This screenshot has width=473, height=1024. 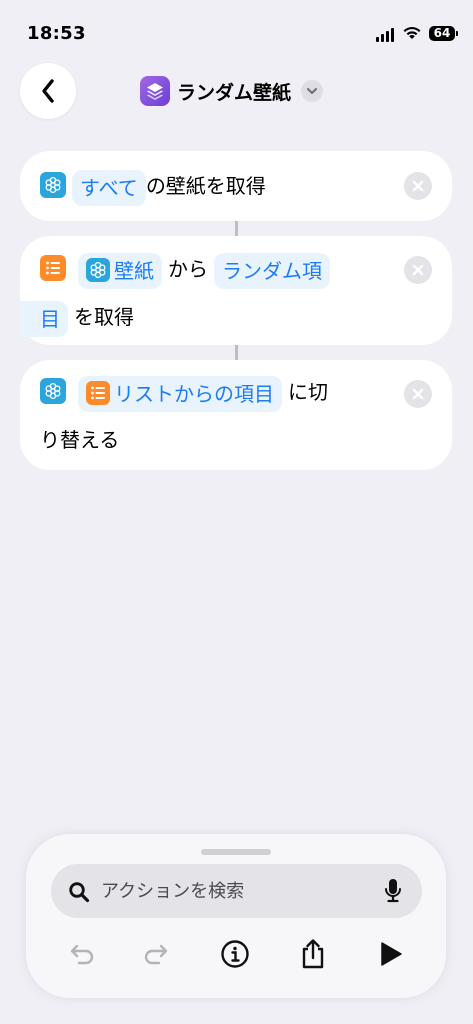 I want to click on shortcut-title-menu: ランダム壁紙, so click(x=232, y=91).